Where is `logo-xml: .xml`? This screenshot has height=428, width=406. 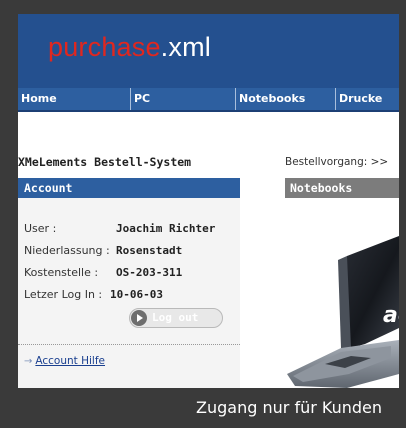
logo-xml: .xml is located at coordinates (185, 47).